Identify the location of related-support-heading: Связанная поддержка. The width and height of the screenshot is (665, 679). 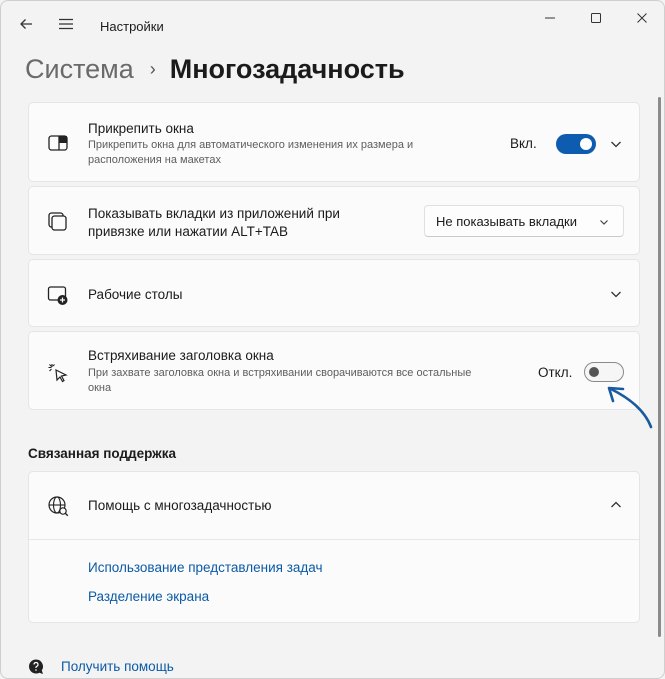
(102, 453).